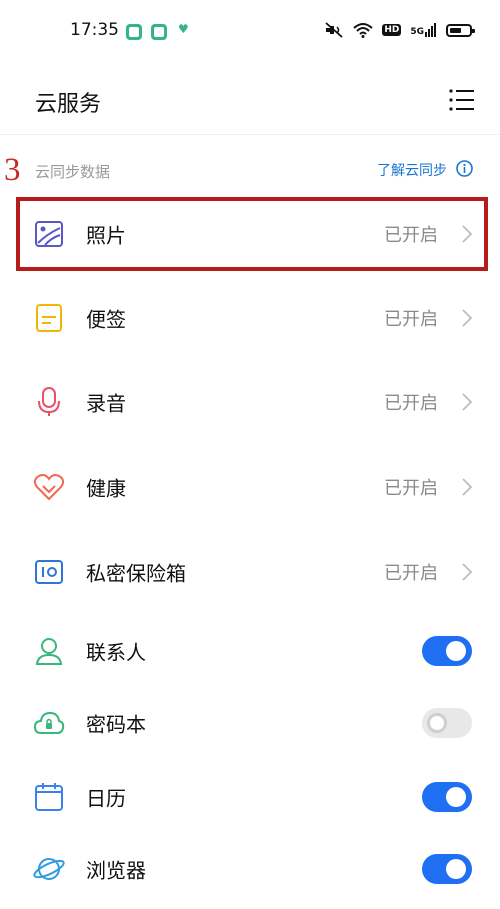 This screenshot has width=500, height=909. I want to click on info-icon, so click(464, 168).